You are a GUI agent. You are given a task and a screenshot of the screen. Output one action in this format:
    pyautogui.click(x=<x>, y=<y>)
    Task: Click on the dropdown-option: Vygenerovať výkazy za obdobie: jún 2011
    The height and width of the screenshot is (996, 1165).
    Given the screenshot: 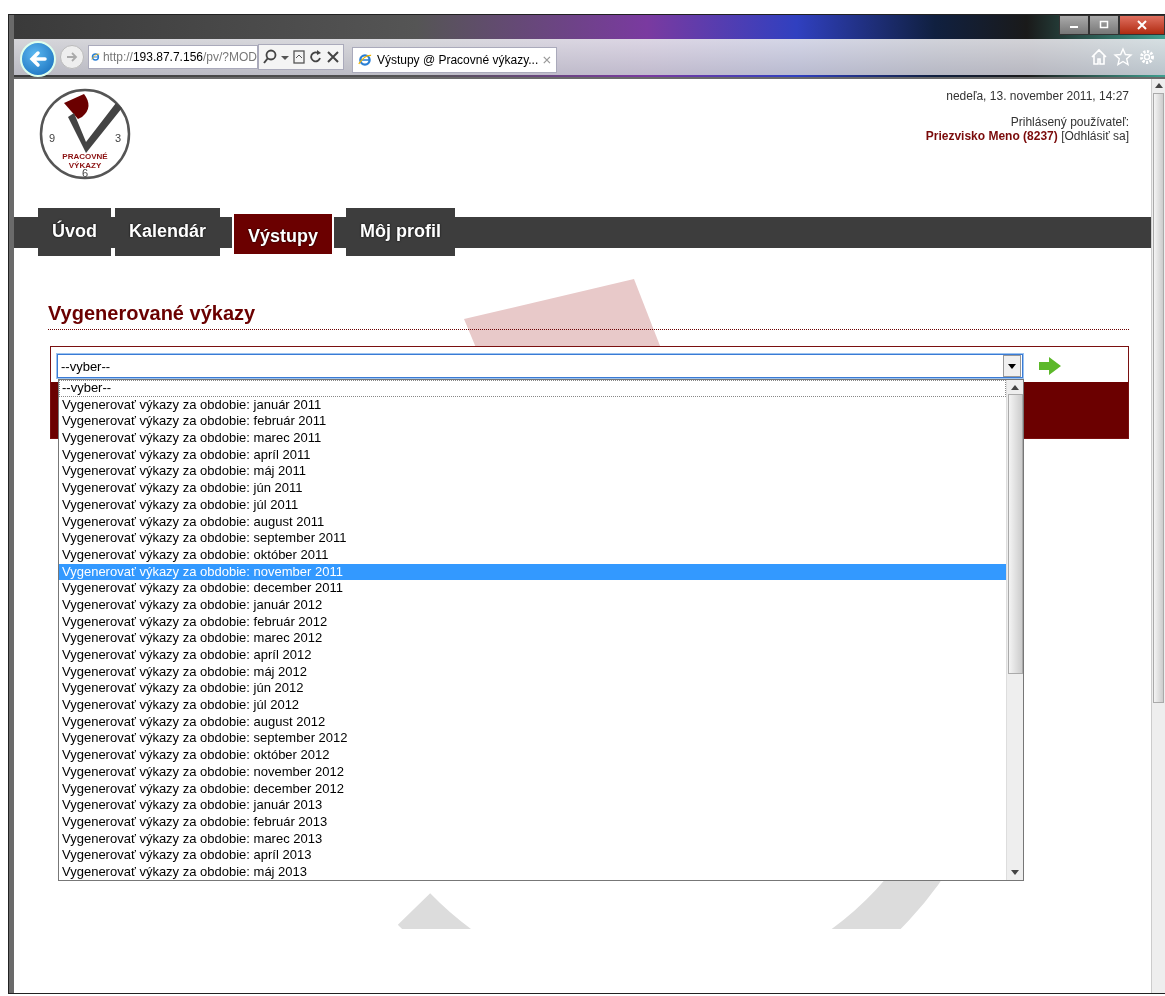 What is the action you would take?
    pyautogui.click(x=532, y=488)
    